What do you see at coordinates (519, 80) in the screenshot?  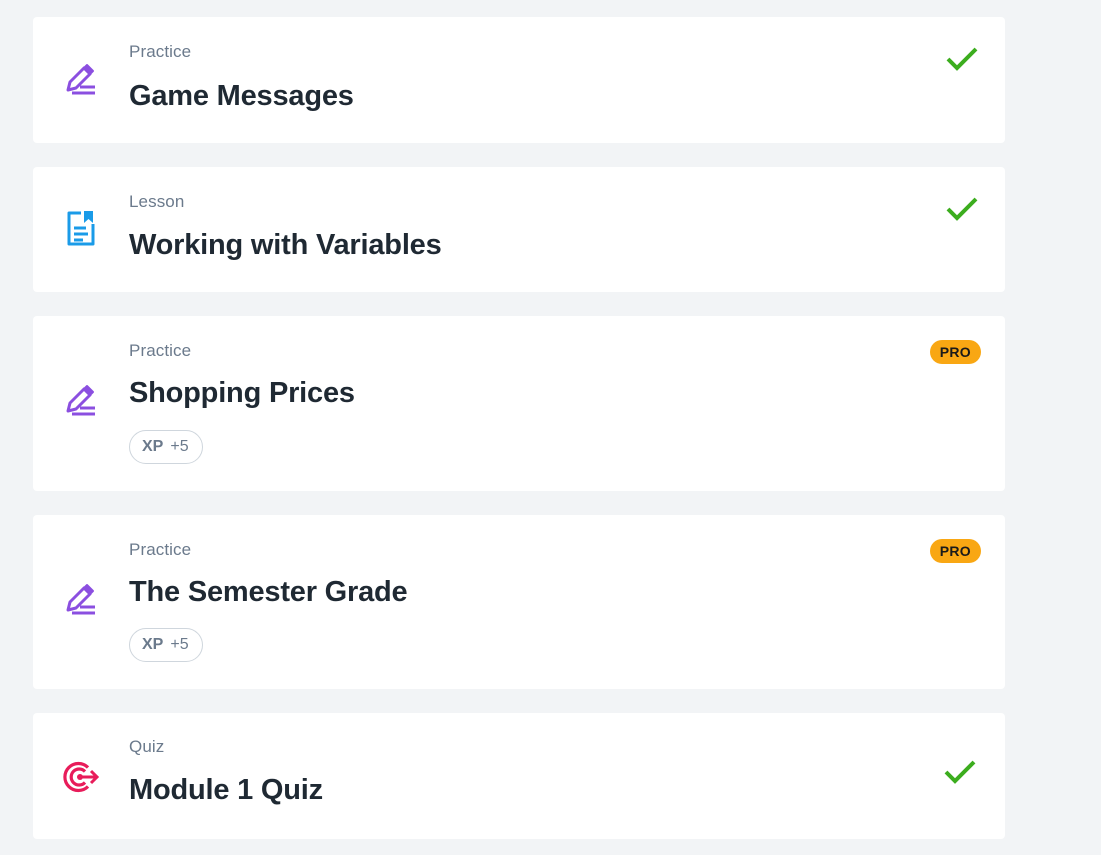 I see `list-item-game-messages: Practice Game Messages` at bounding box center [519, 80].